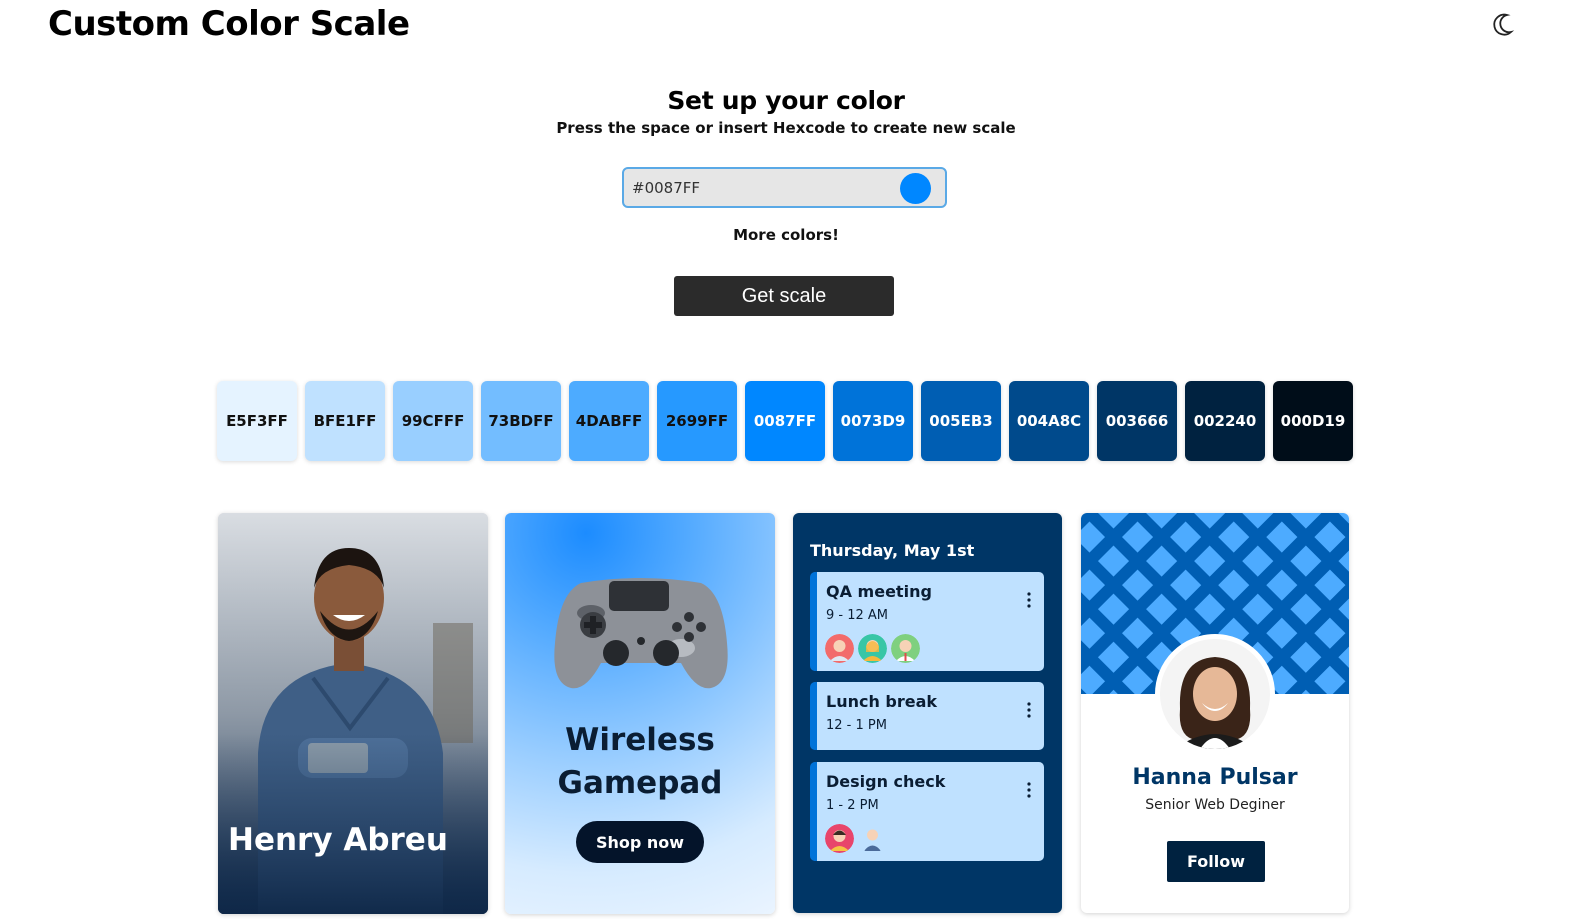 This screenshot has height=919, width=1572. What do you see at coordinates (856, 725) in the screenshot?
I see `event-time: 12 - 1 PM` at bounding box center [856, 725].